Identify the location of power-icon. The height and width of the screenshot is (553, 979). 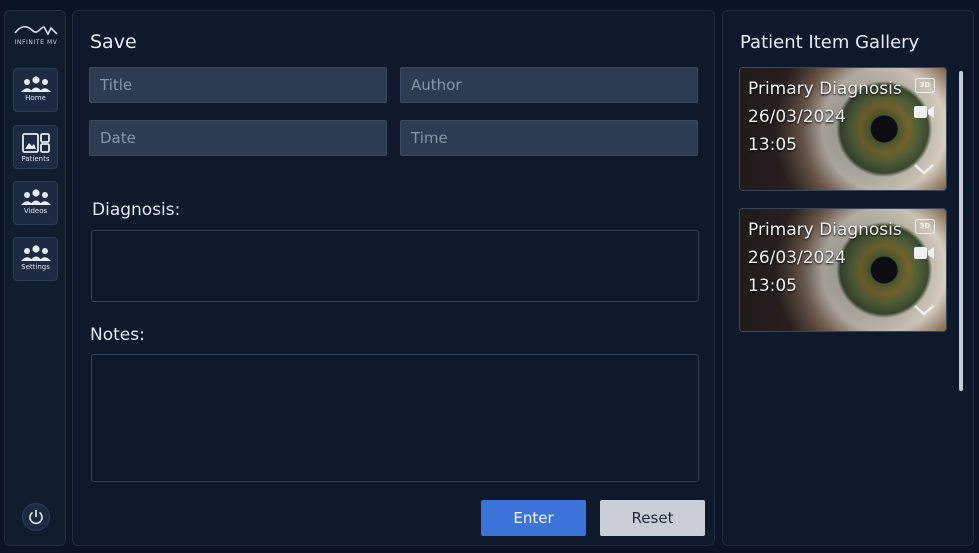
(36, 517).